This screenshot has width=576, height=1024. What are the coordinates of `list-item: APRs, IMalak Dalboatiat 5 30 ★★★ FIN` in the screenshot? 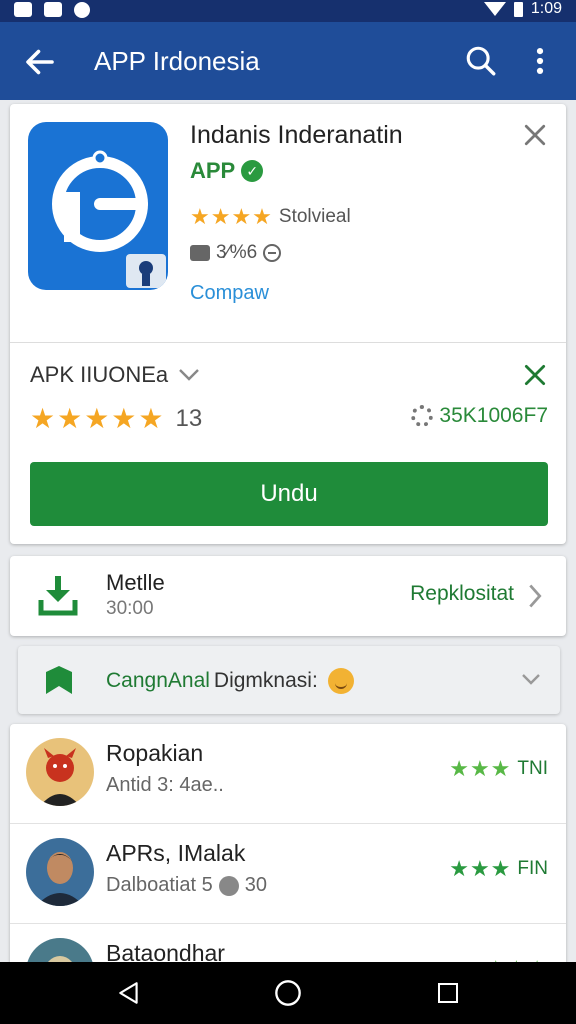 It's located at (288, 874).